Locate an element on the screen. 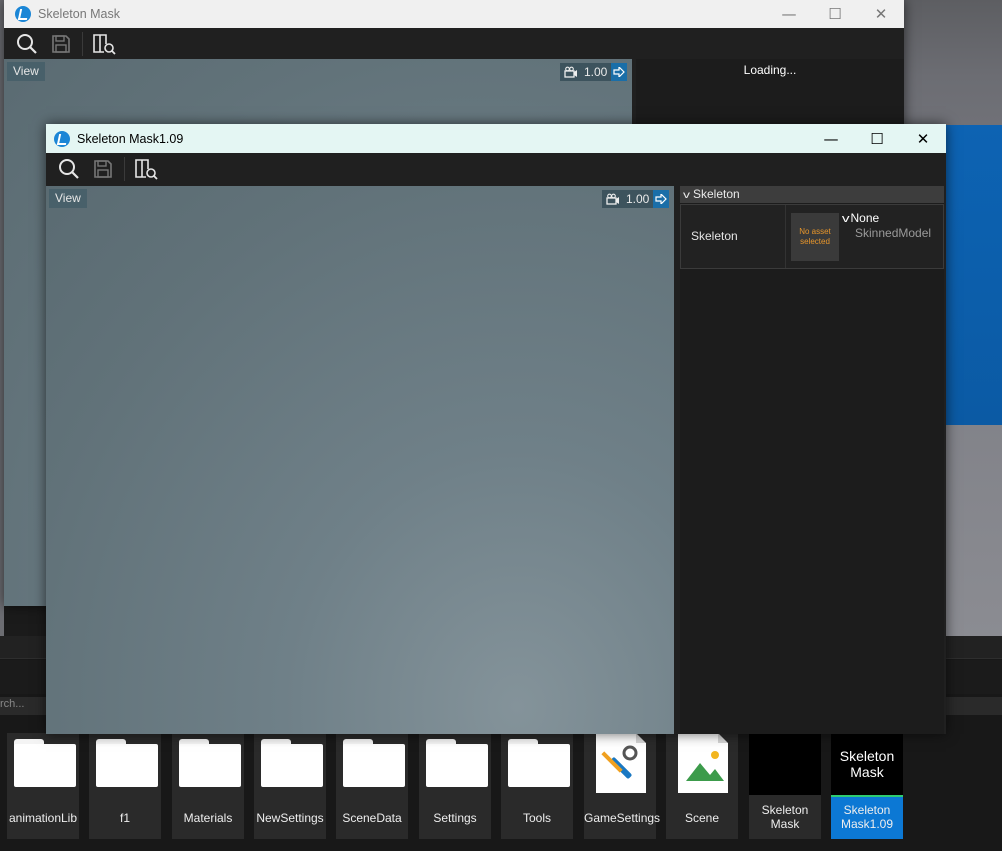 This screenshot has height=851, width=1002. tile-label: Skeleton Mask1.09 is located at coordinates (867, 817).